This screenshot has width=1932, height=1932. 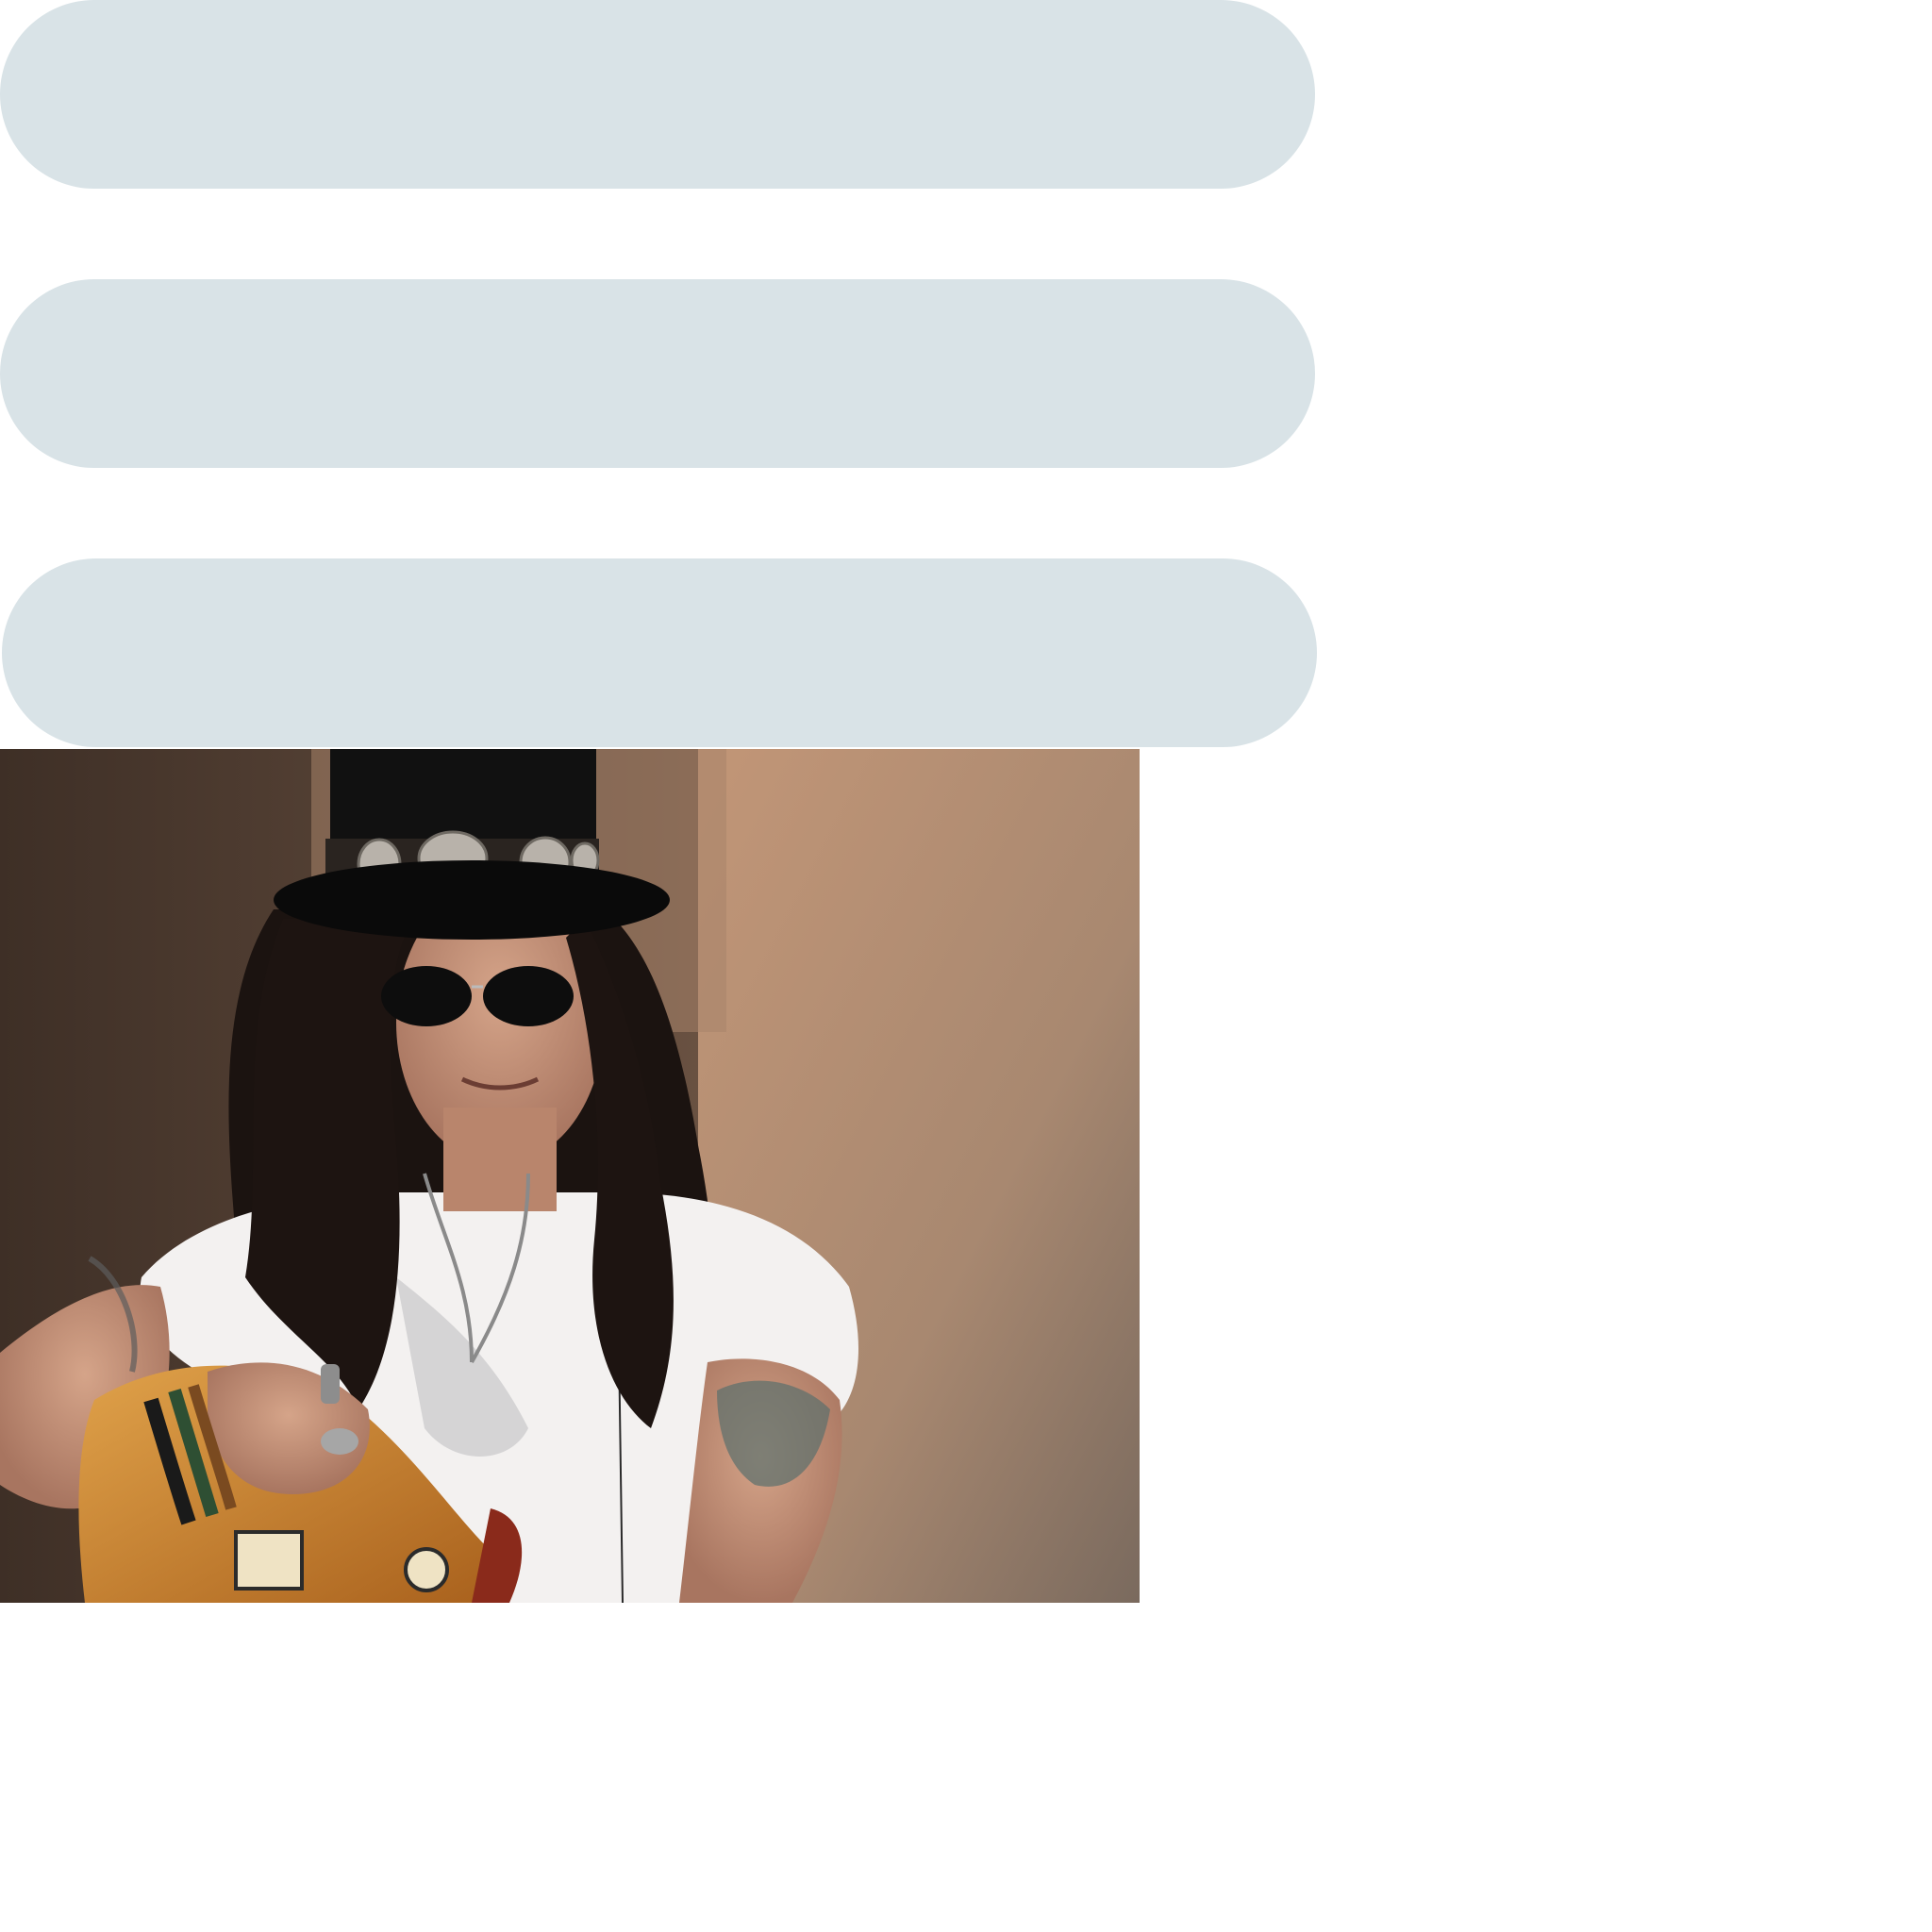 I want to click on sunglasses-right, so click(x=528, y=996).